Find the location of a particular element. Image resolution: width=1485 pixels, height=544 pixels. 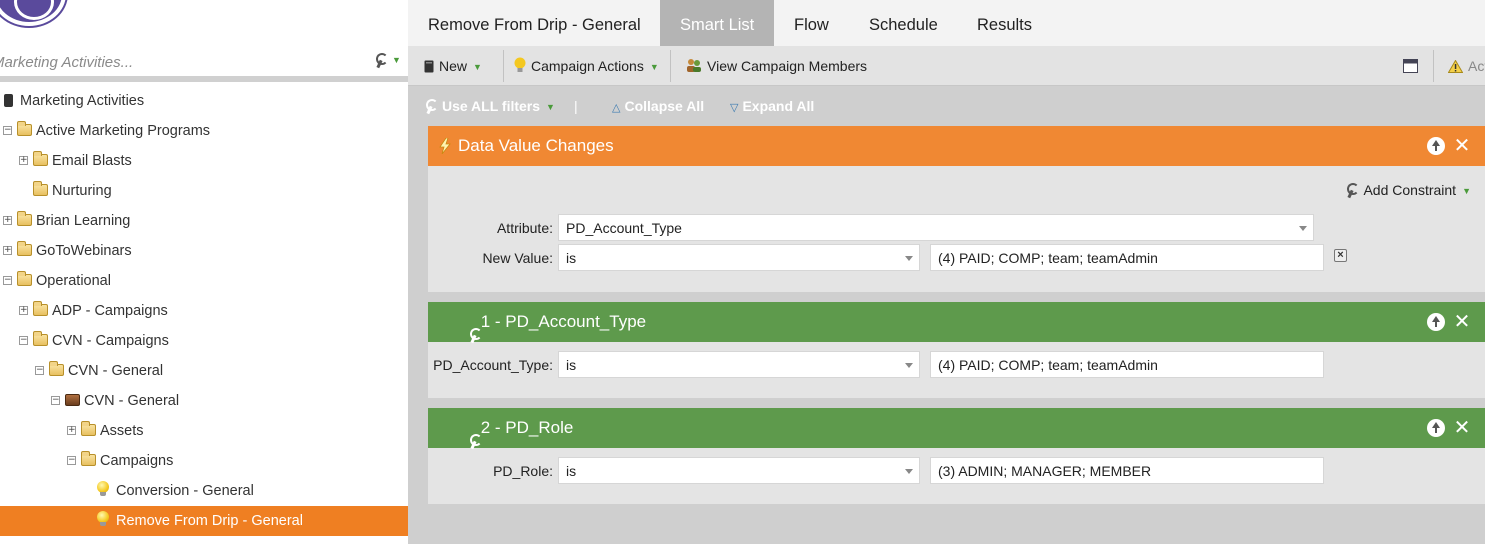

dropdown-arrow-icon is located at coordinates (909, 258).